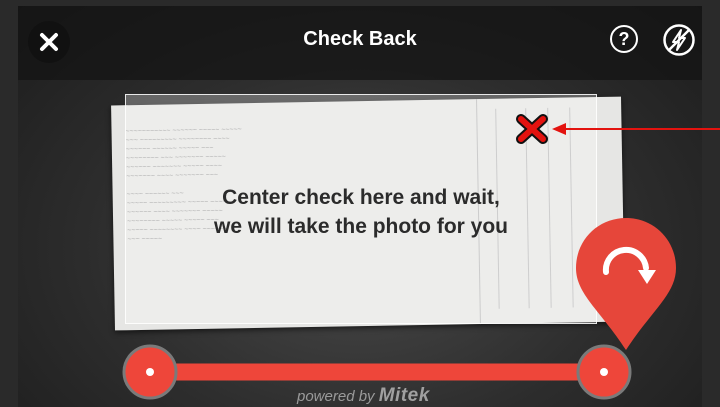 The height and width of the screenshot is (407, 720). What do you see at coordinates (604, 372) in the screenshot?
I see `slider-handle-right` at bounding box center [604, 372].